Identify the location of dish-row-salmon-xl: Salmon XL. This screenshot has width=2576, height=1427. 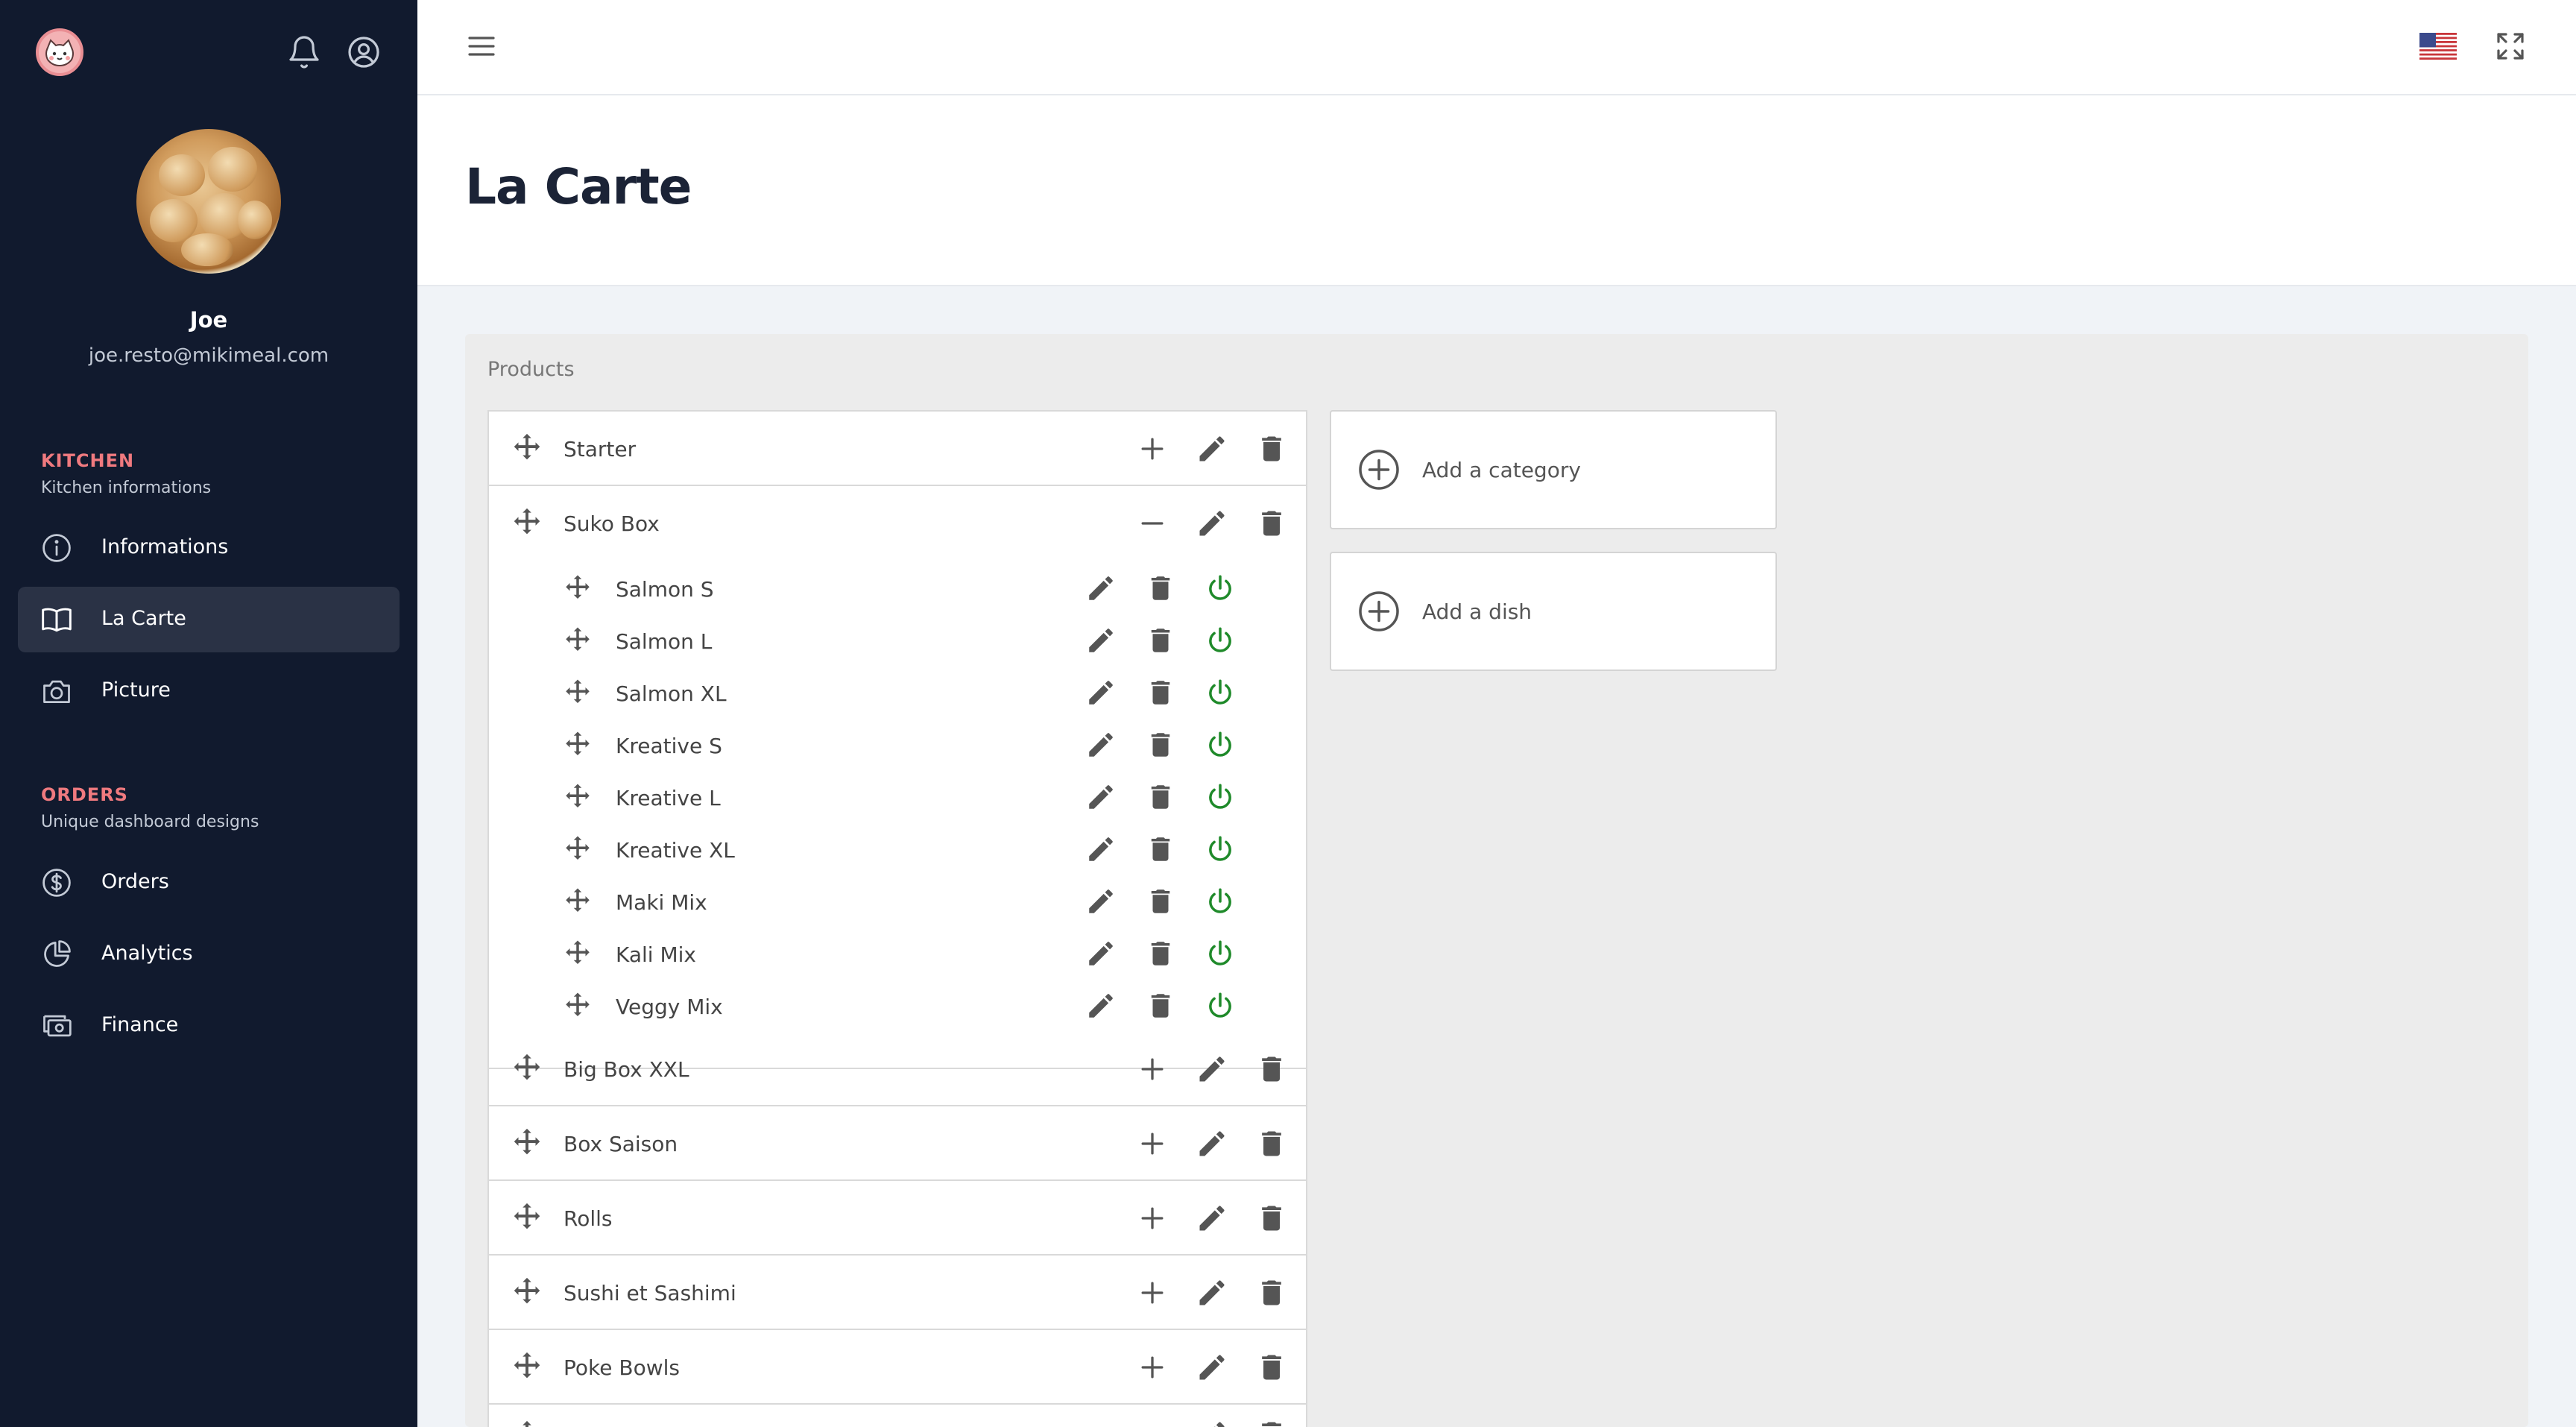
(897, 693).